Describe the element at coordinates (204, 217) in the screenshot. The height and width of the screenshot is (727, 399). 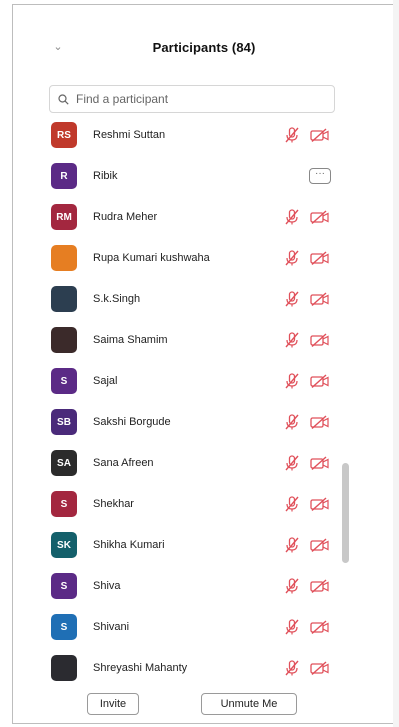
I see `participant-row: RM Rudra Meher` at that location.